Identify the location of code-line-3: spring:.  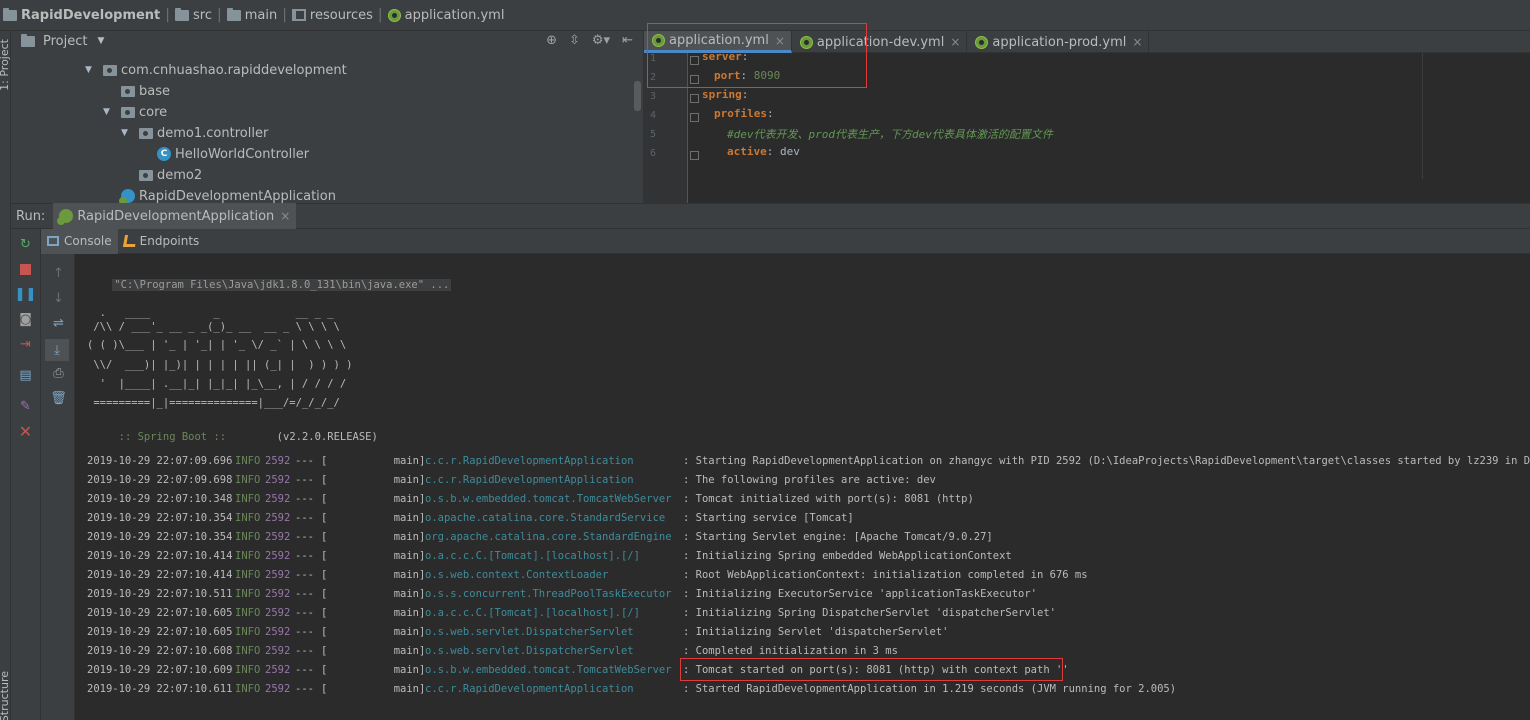
(725, 94).